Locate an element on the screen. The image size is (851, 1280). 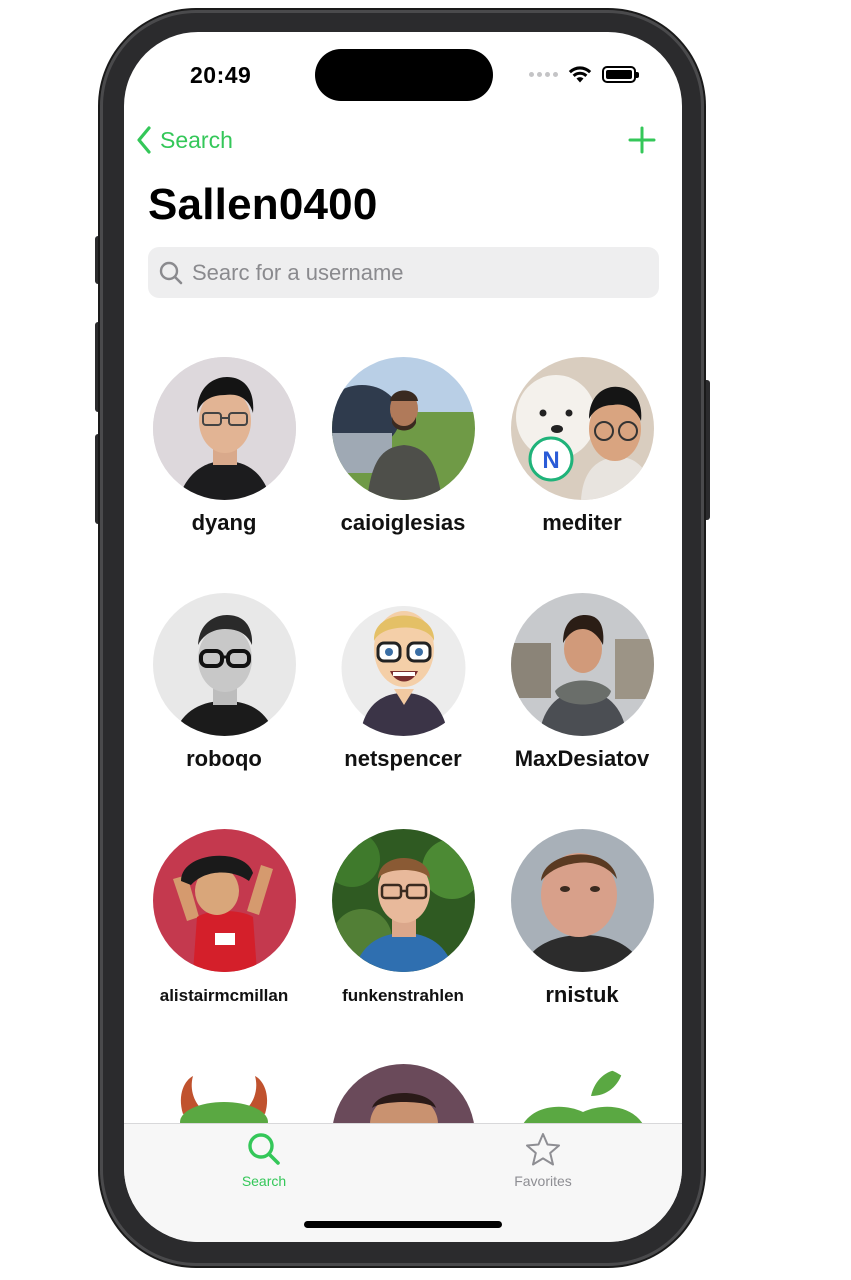
user-cell-mediter: N mediter is located at coordinates (582, 446).